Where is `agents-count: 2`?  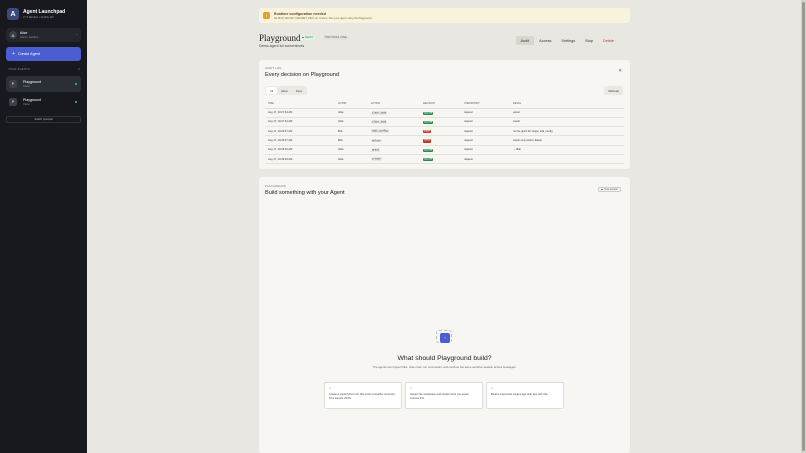 agents-count: 2 is located at coordinates (79, 69).